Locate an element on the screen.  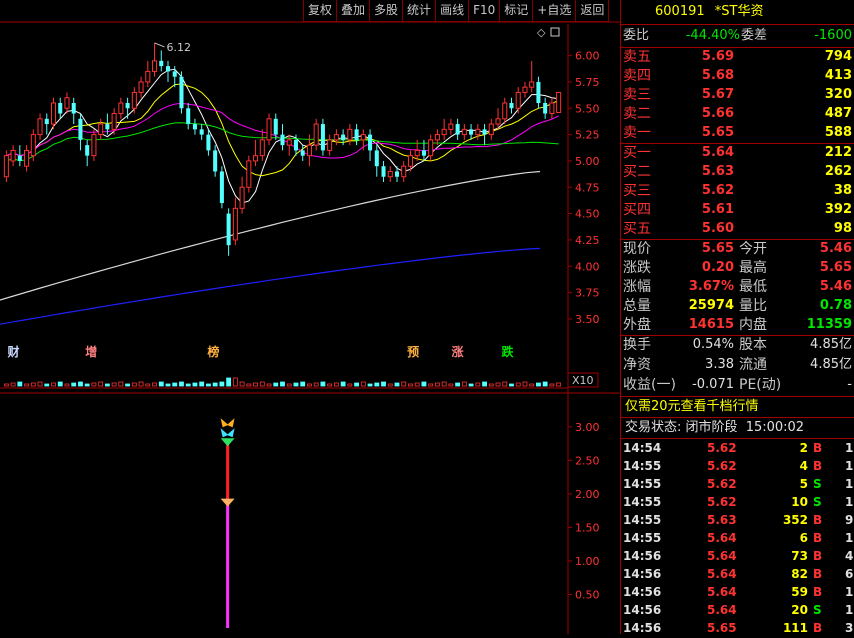
multi-stock-button: 多股 is located at coordinates (386, 11).